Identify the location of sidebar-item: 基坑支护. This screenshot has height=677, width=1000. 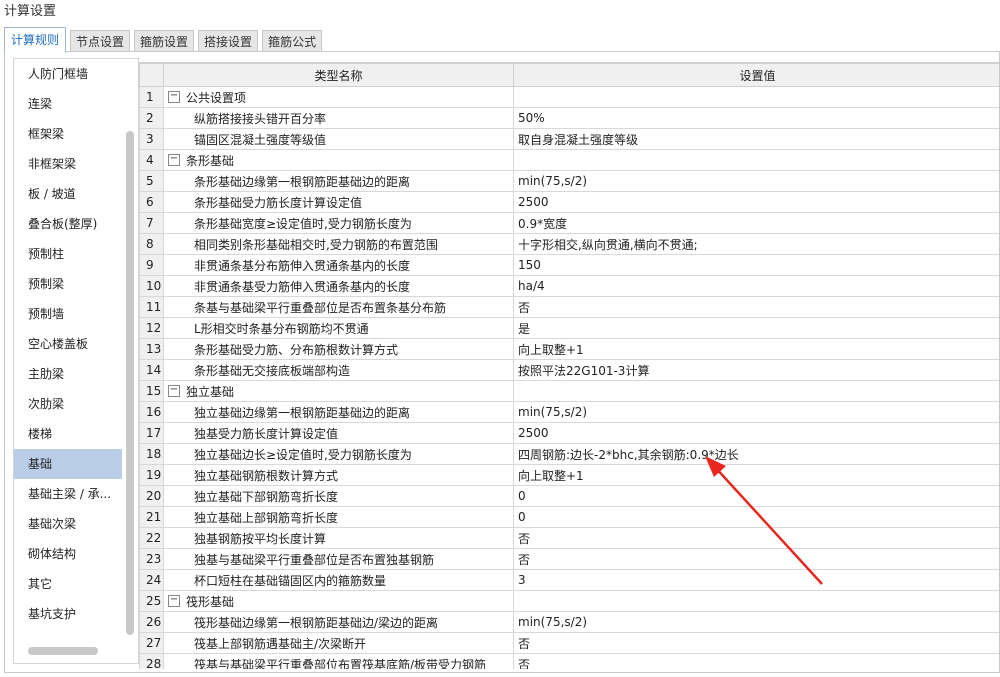
(68, 614).